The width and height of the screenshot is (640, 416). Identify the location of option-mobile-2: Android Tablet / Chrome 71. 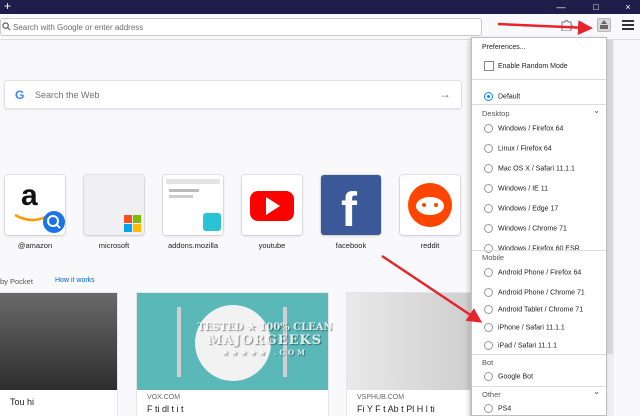
(533, 309).